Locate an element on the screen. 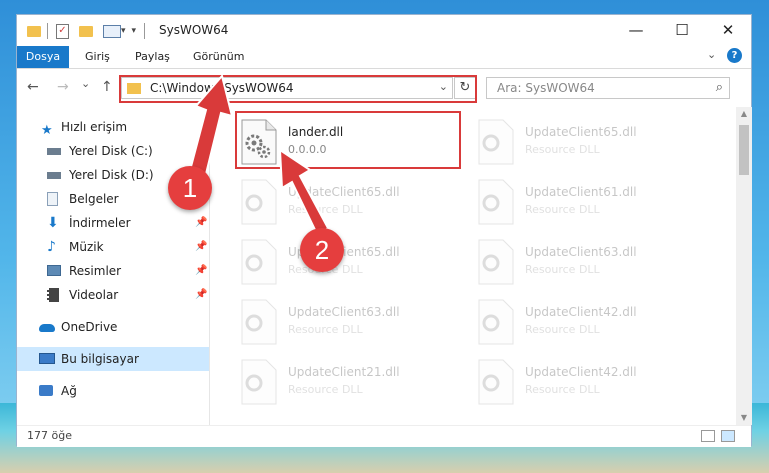  tab-dosya: Dosya is located at coordinates (43, 57).